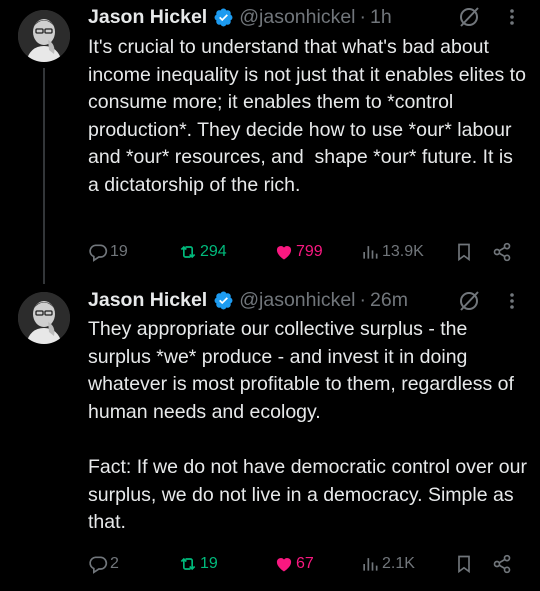  I want to click on reply-button: 19, so click(108, 252).